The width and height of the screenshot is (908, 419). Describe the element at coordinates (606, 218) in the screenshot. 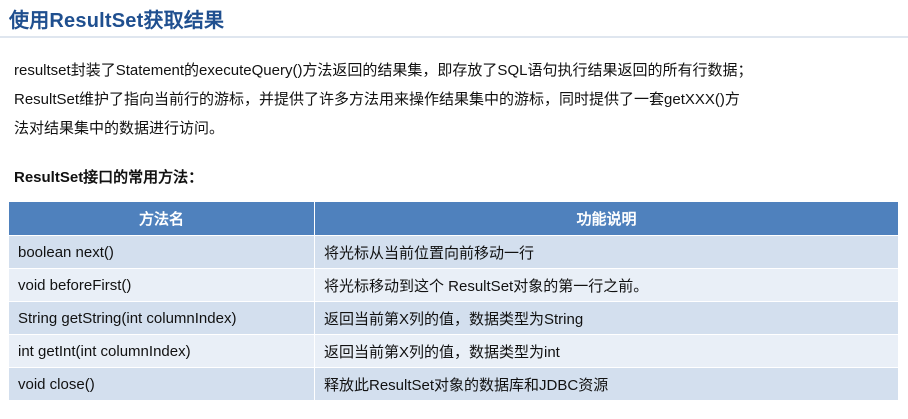

I see `column-header-description: 功能说明` at that location.